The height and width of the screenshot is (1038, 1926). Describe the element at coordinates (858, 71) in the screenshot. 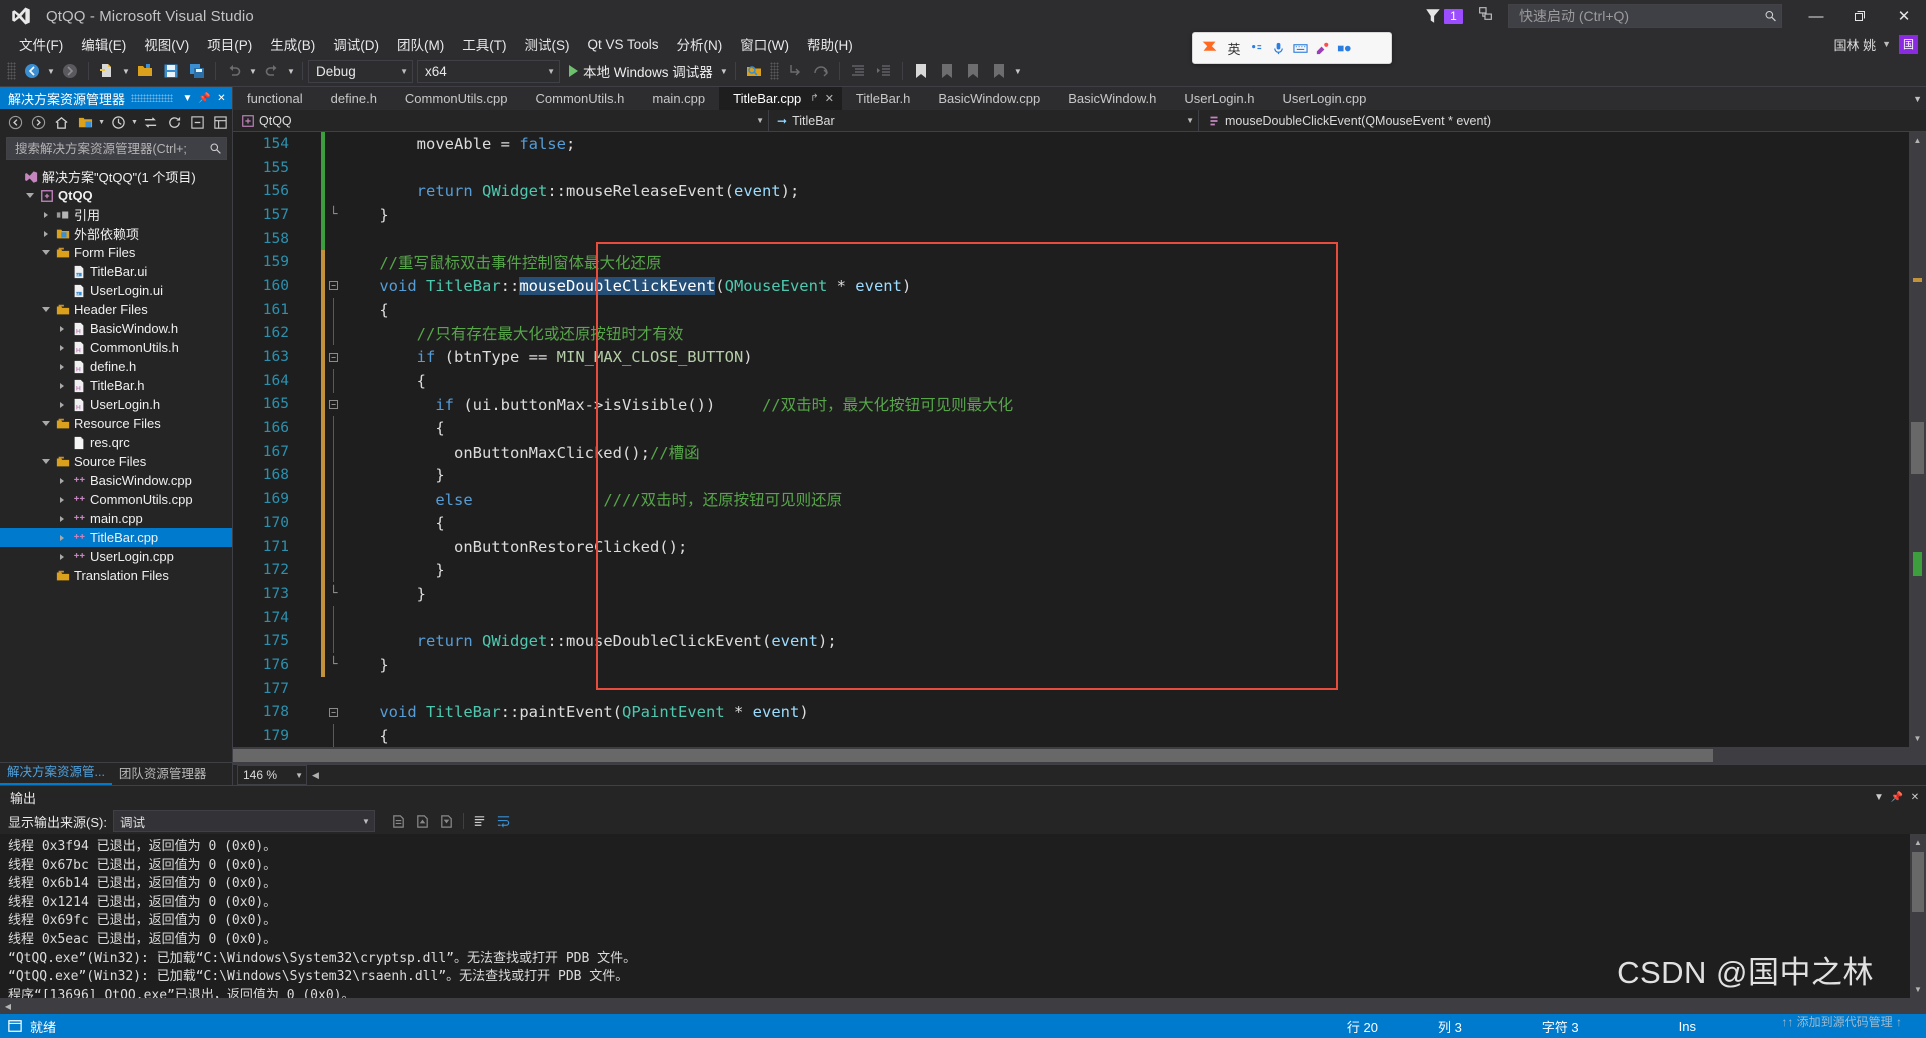

I see `indent-decrease-icon` at that location.